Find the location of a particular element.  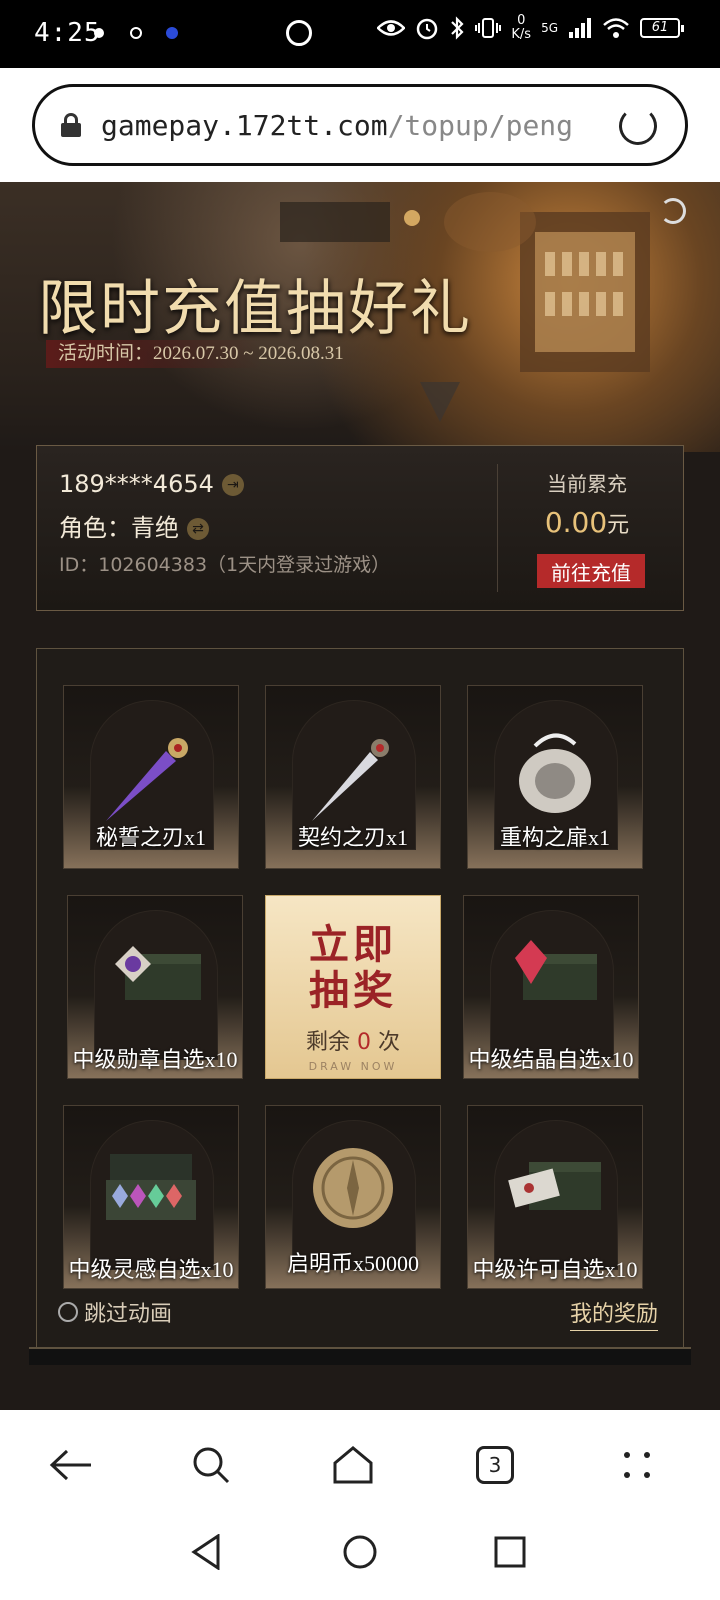

url-path: /topup/peng/cum is located at coordinates (479, 125).